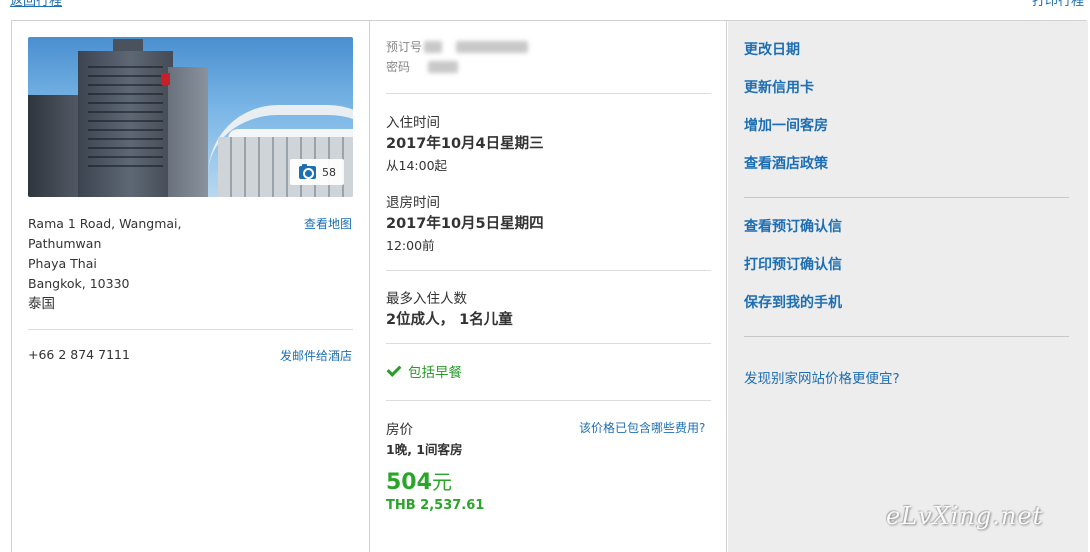  I want to click on save-to-phone-link: 保存到我的手机, so click(793, 302).